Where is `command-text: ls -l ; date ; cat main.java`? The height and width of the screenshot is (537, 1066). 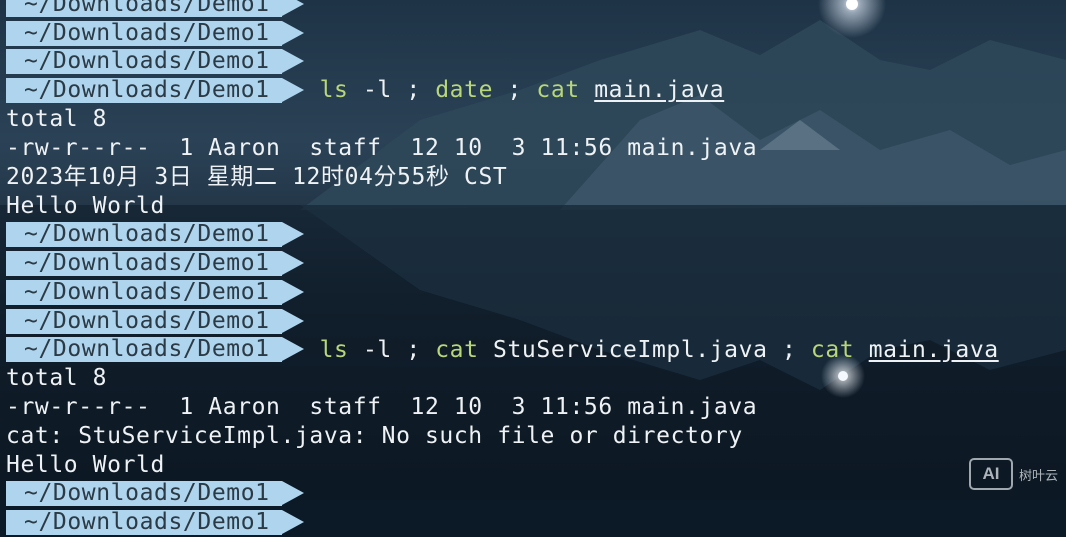 command-text: ls -l ; date ; cat main.java is located at coordinates (522, 90).